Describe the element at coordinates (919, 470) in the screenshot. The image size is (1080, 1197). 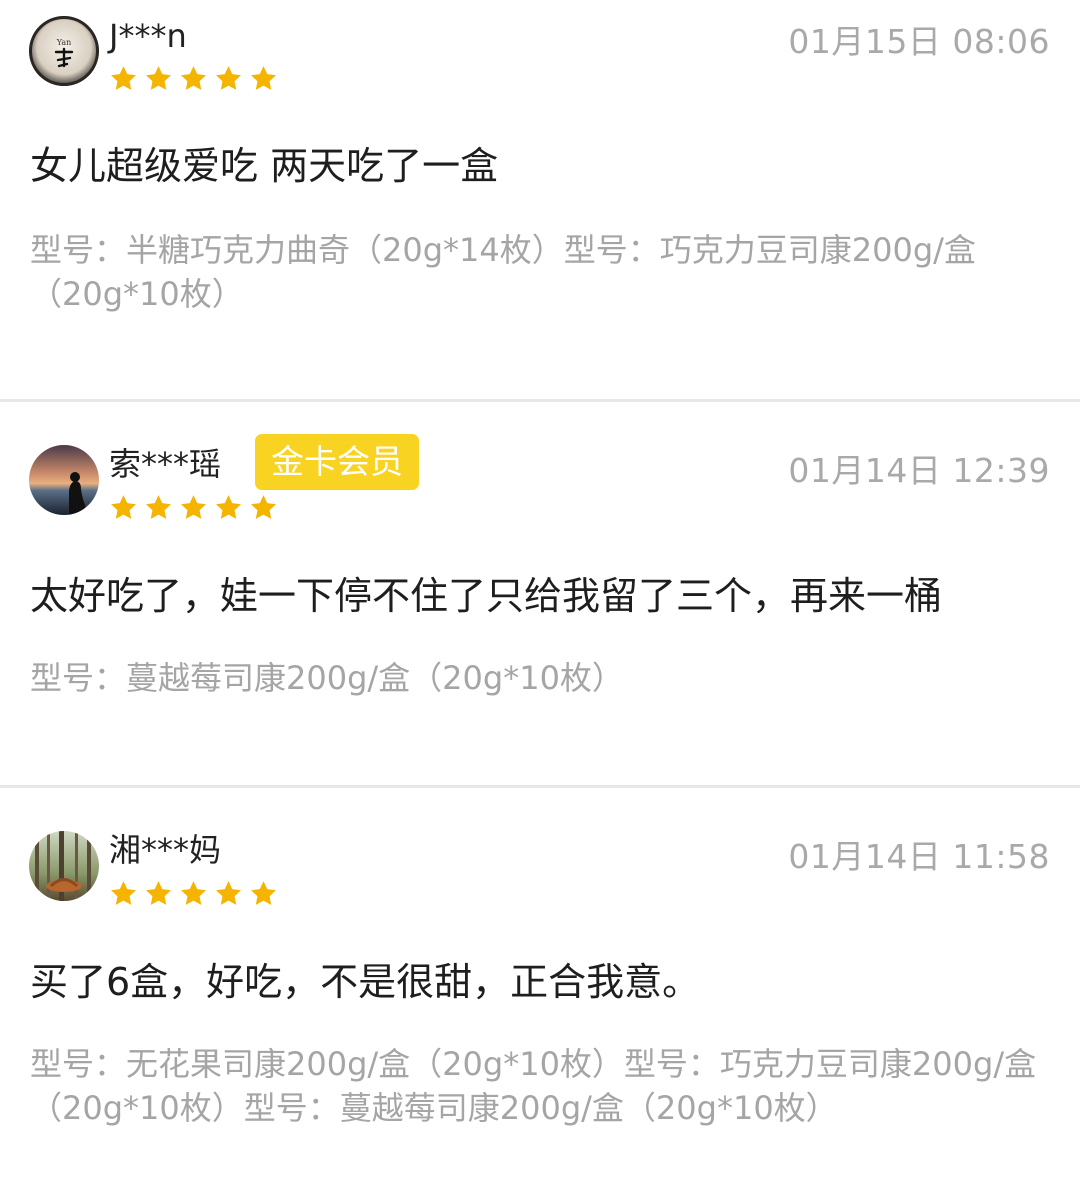
I see `review-date: 01月14日 12:39` at that location.